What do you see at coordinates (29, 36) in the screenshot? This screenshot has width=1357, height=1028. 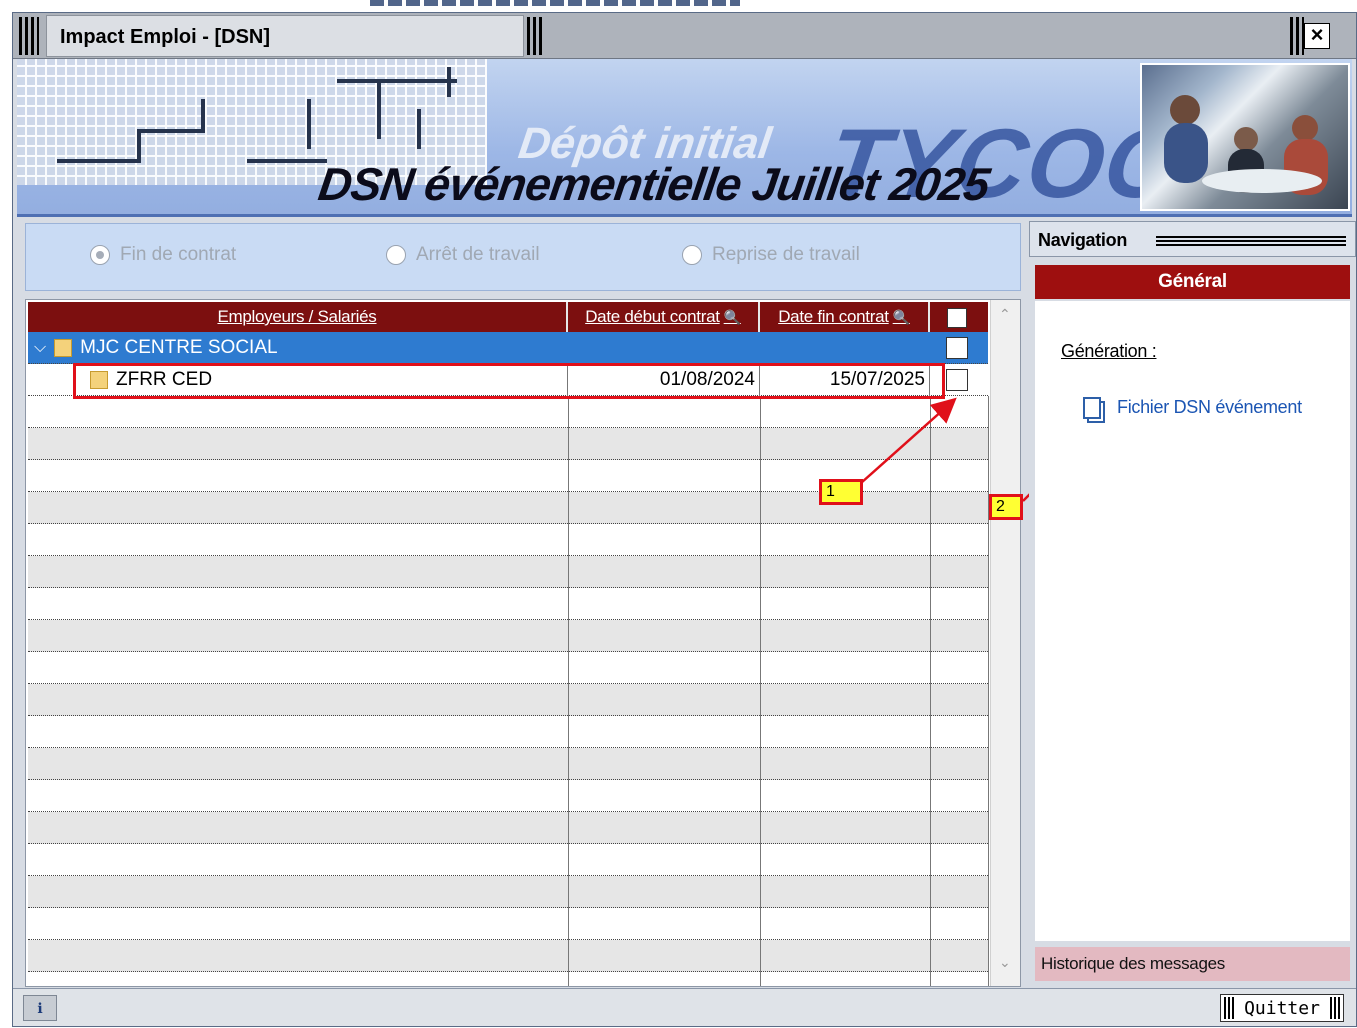 I see `grip-left` at bounding box center [29, 36].